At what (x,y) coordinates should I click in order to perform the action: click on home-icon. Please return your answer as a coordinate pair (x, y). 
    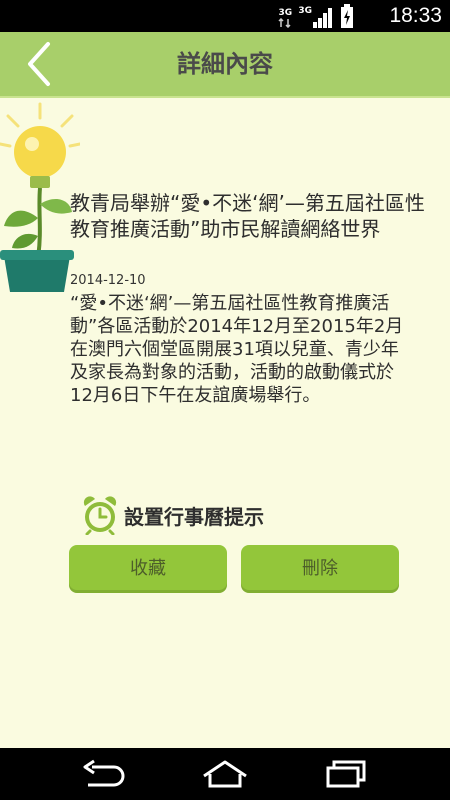
    Looking at the image, I should click on (225, 774).